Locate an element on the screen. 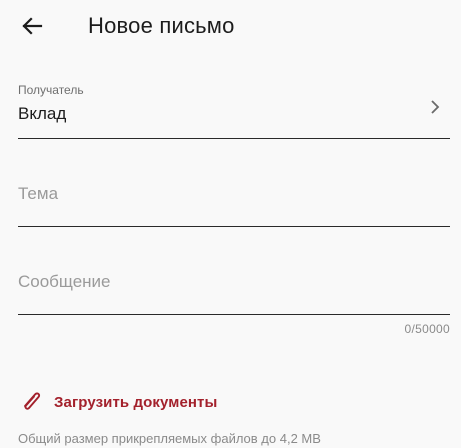 The height and width of the screenshot is (448, 461). upload-documents-label: Загрузить документы is located at coordinates (136, 402).